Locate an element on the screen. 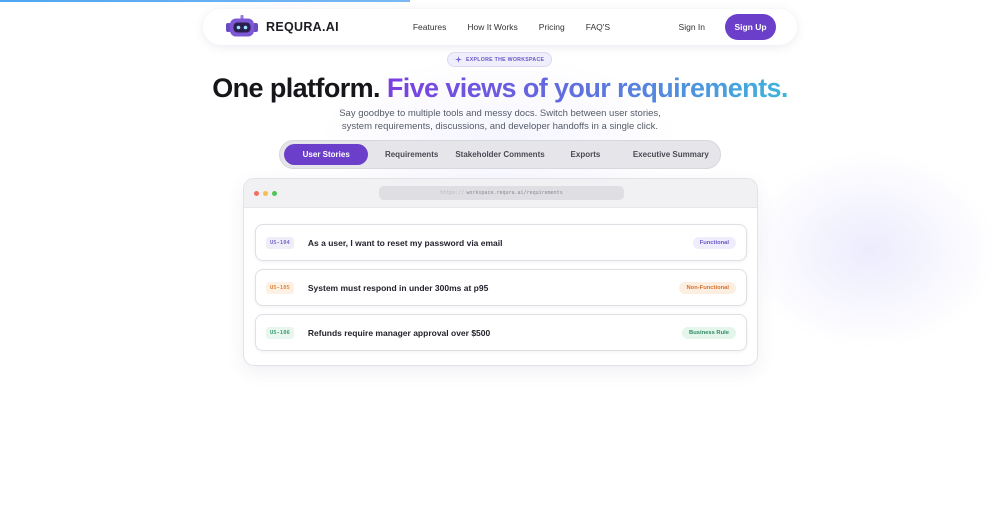 The width and height of the screenshot is (1000, 513). robot-logo-icon is located at coordinates (242, 26).